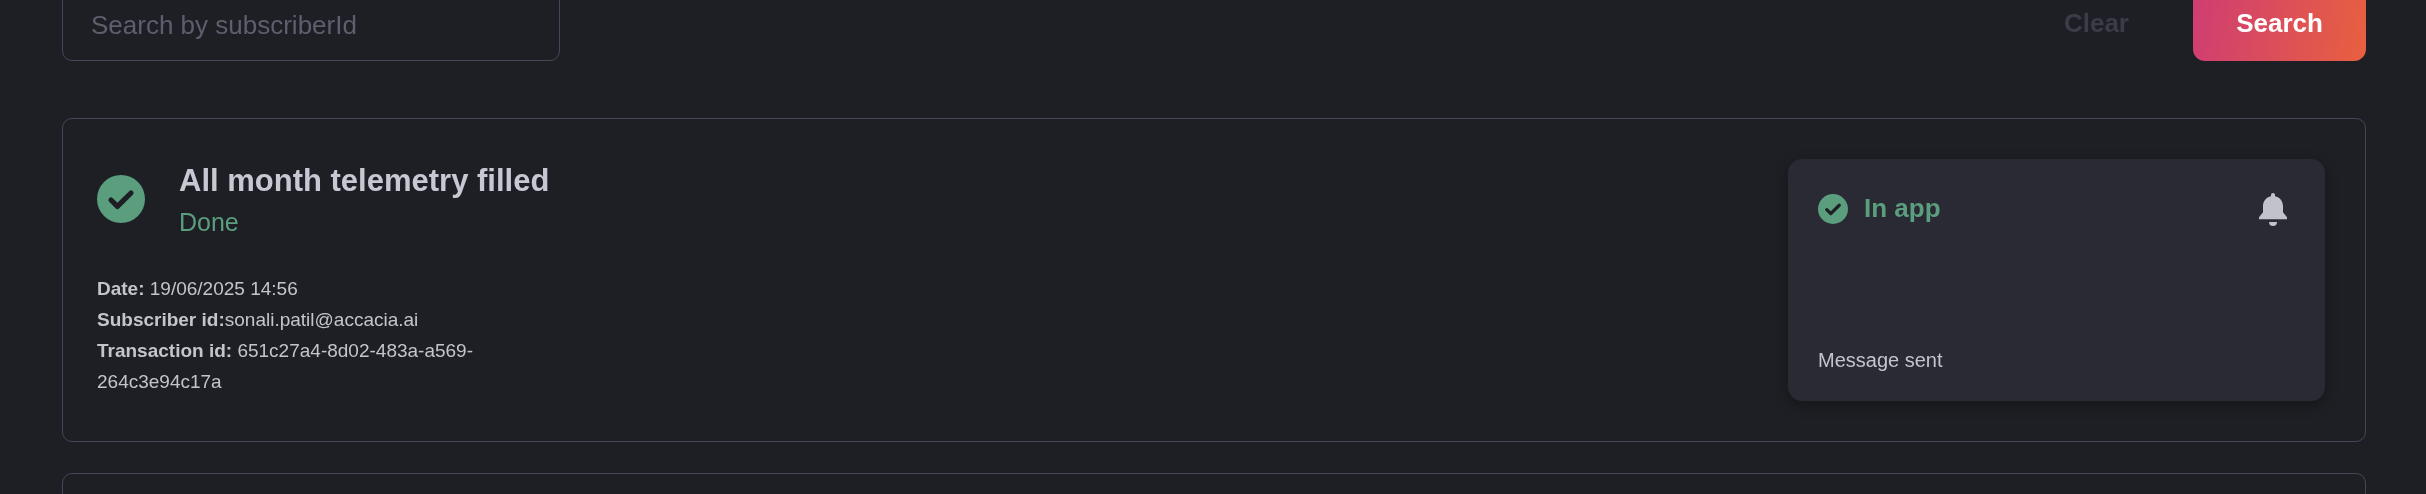  Describe the element at coordinates (2273, 208) in the screenshot. I see `bell-icon` at that location.